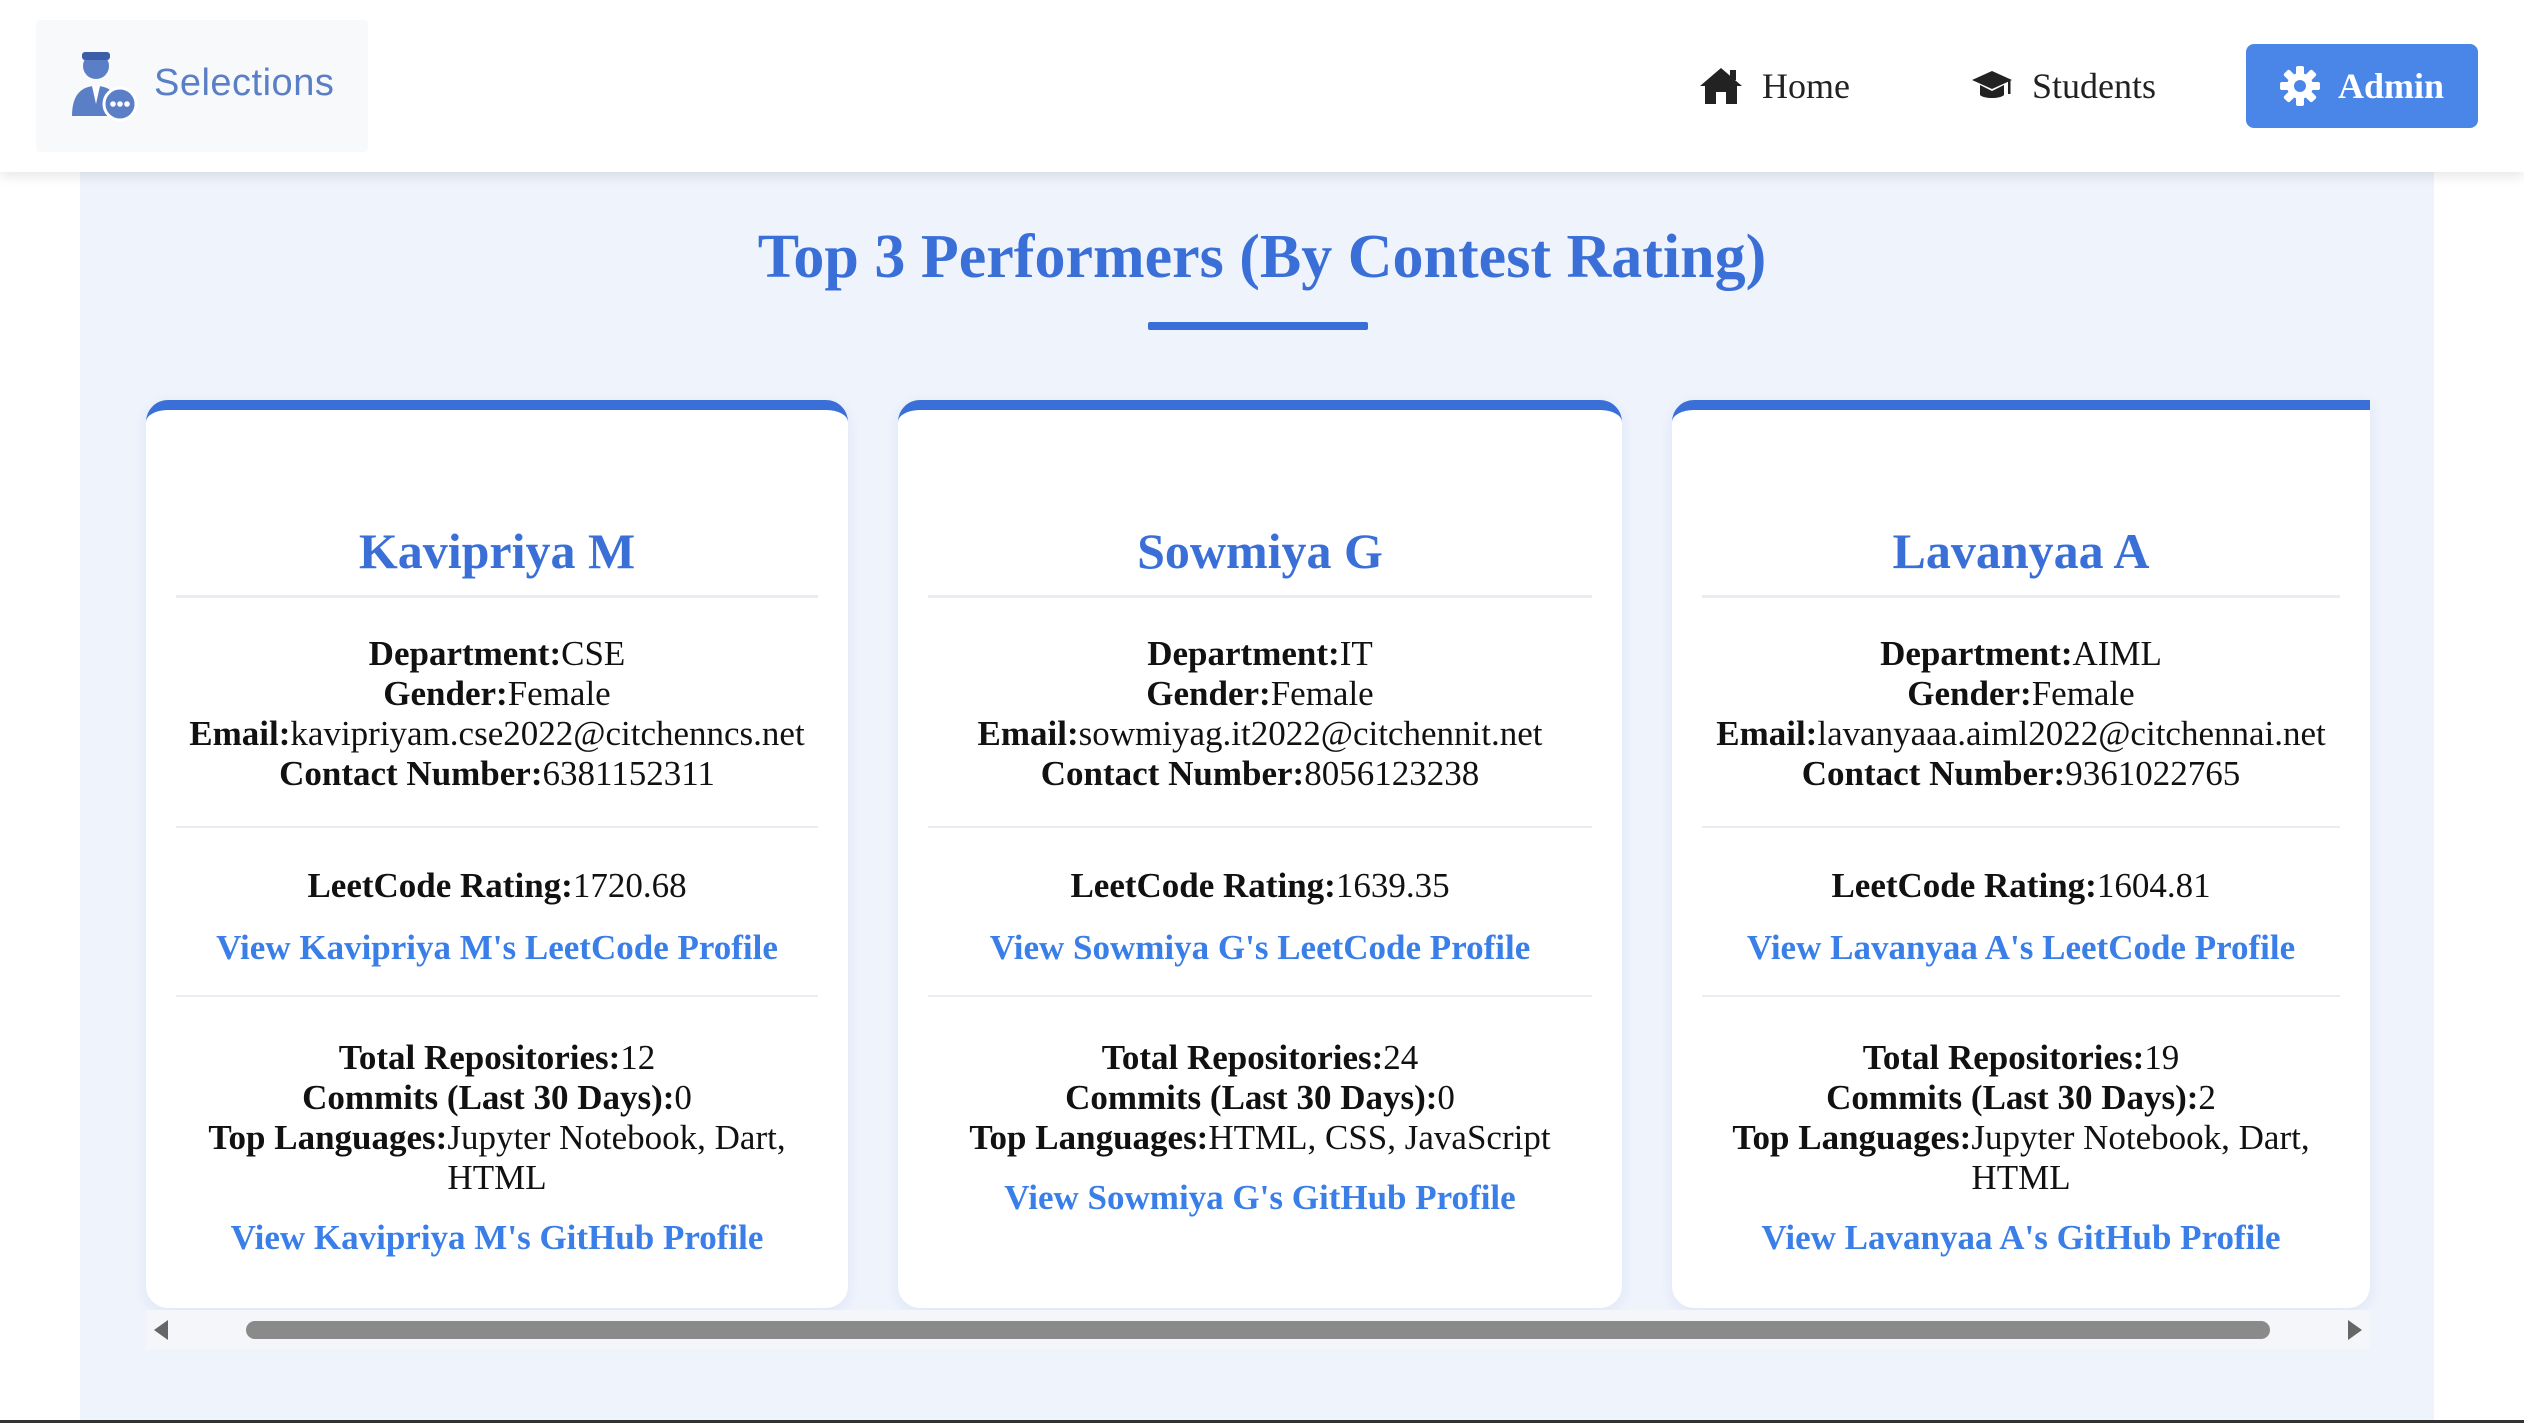  Describe the element at coordinates (1260, 551) in the screenshot. I see `student-name: Sowmiya G` at that location.